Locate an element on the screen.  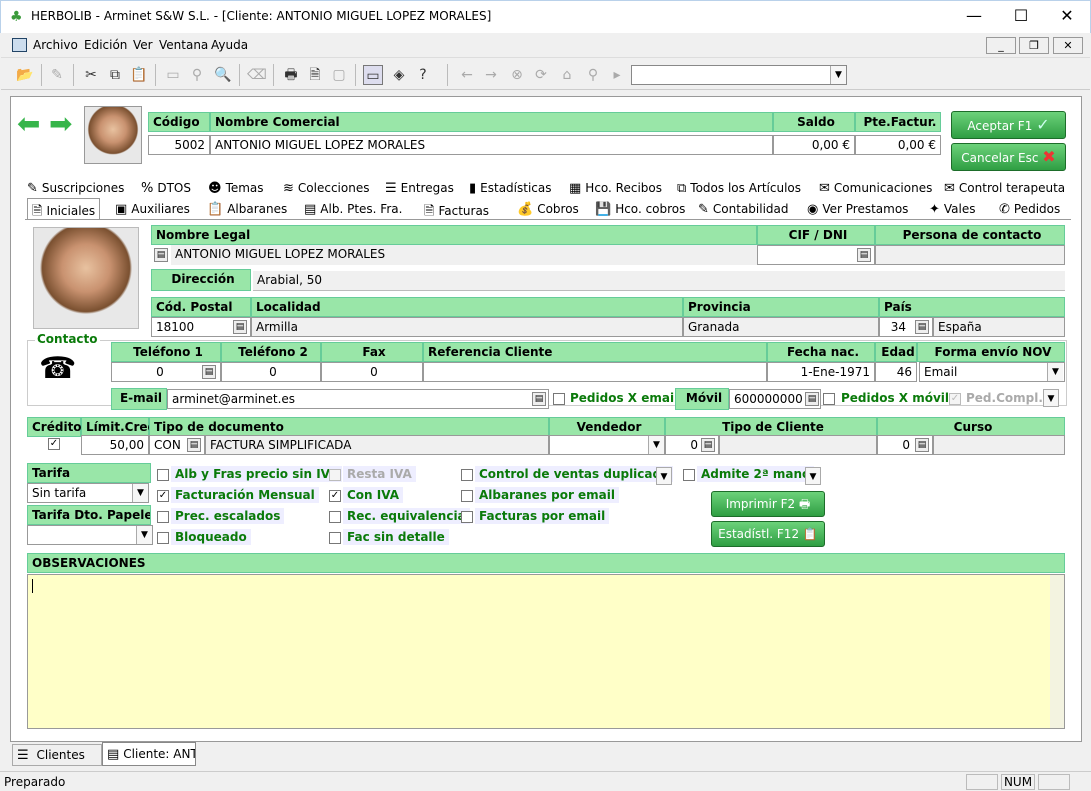
facturacion-checkbox: ✓ is located at coordinates (163, 496).